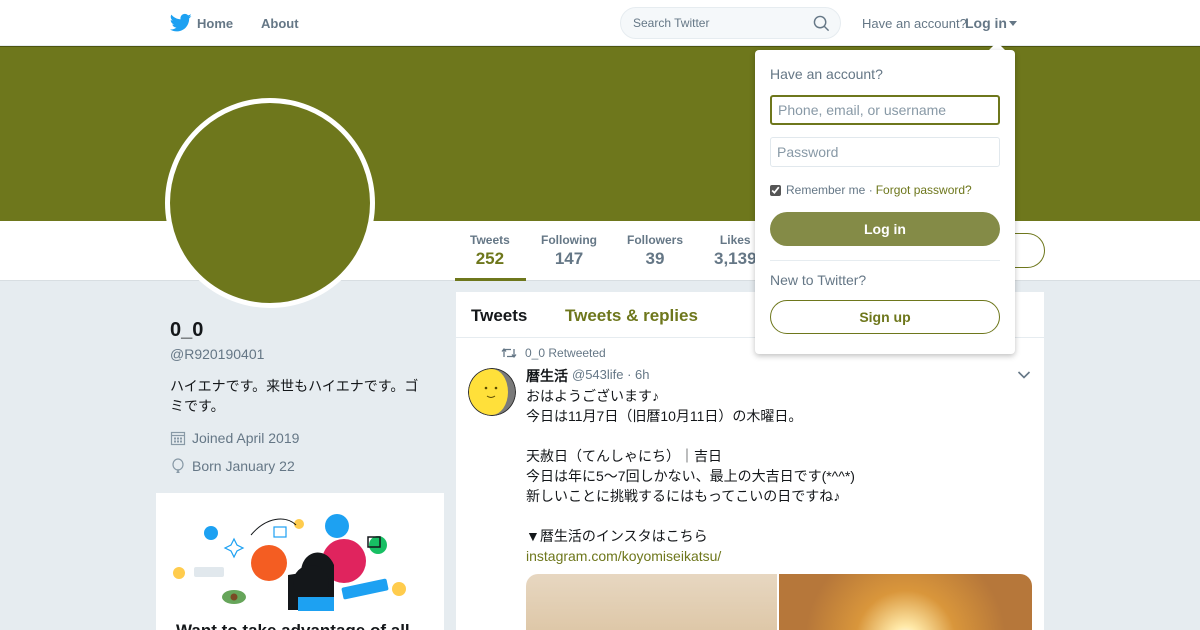  Describe the element at coordinates (246, 438) in the screenshot. I see `profile-joined-text: Joined April 2019` at that location.